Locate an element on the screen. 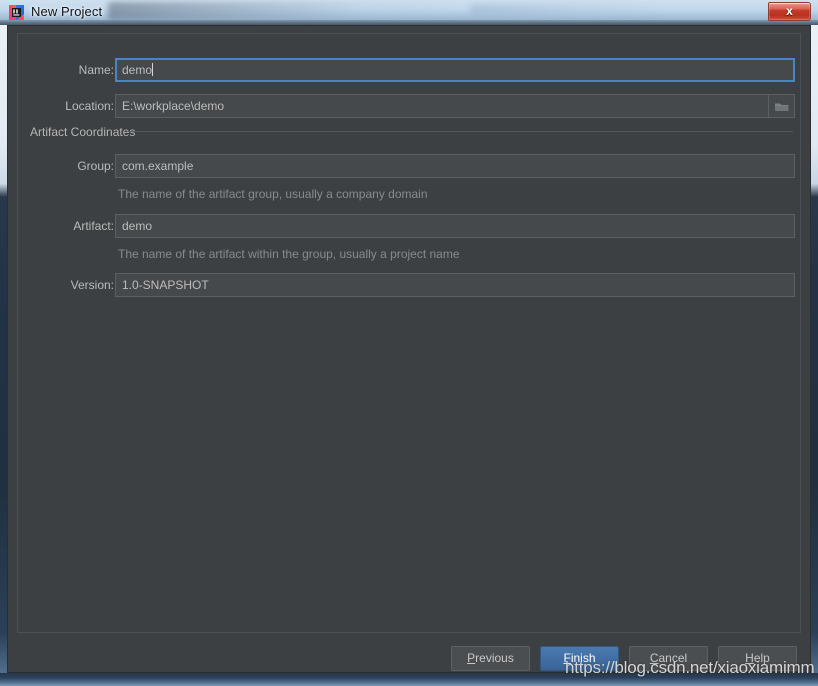 Image resolution: width=818 pixels, height=686 pixels. previous-button: Previous is located at coordinates (490, 658).